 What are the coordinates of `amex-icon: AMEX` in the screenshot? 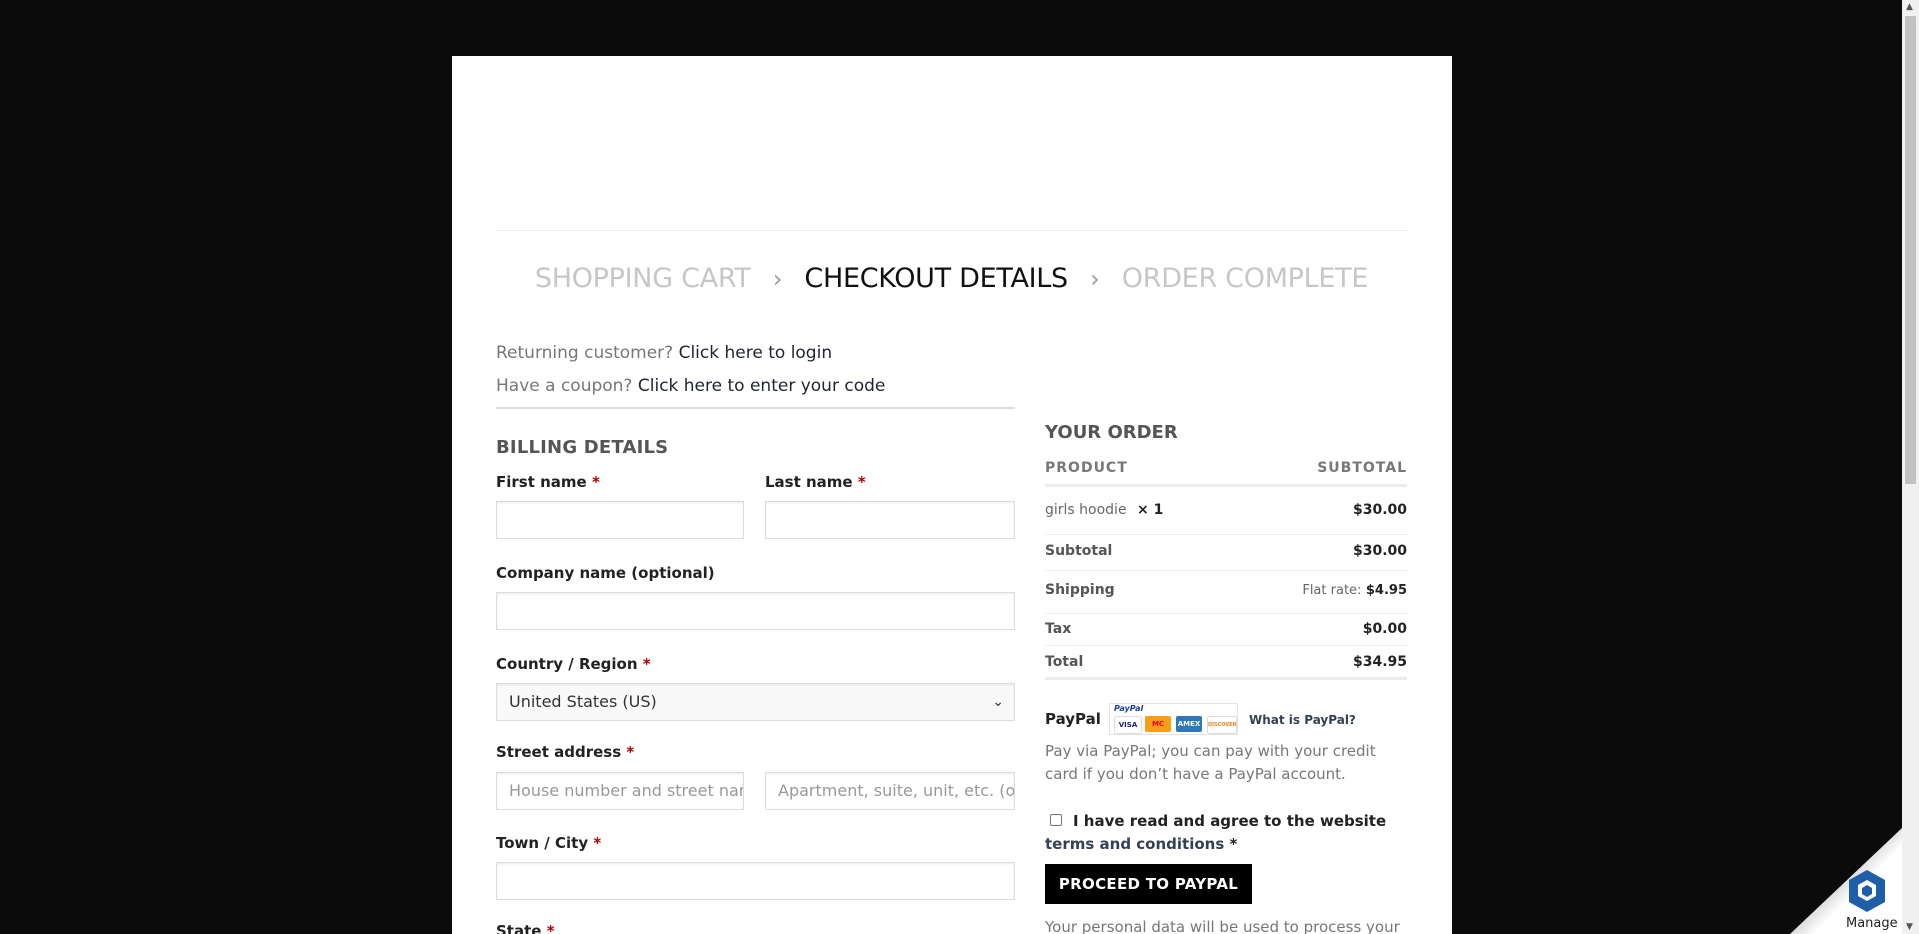 It's located at (1189, 724).